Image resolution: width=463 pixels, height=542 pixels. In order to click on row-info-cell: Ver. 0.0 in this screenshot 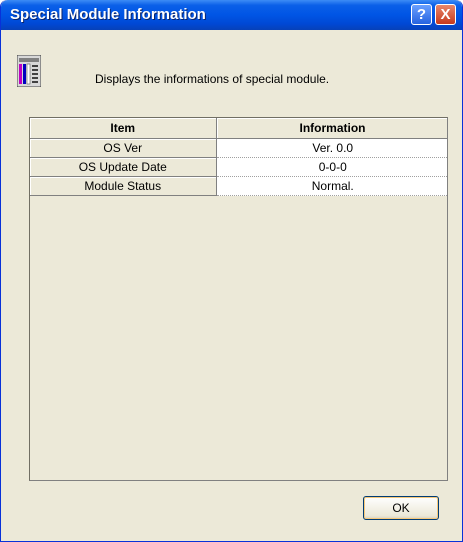, I will do `click(331, 148)`.